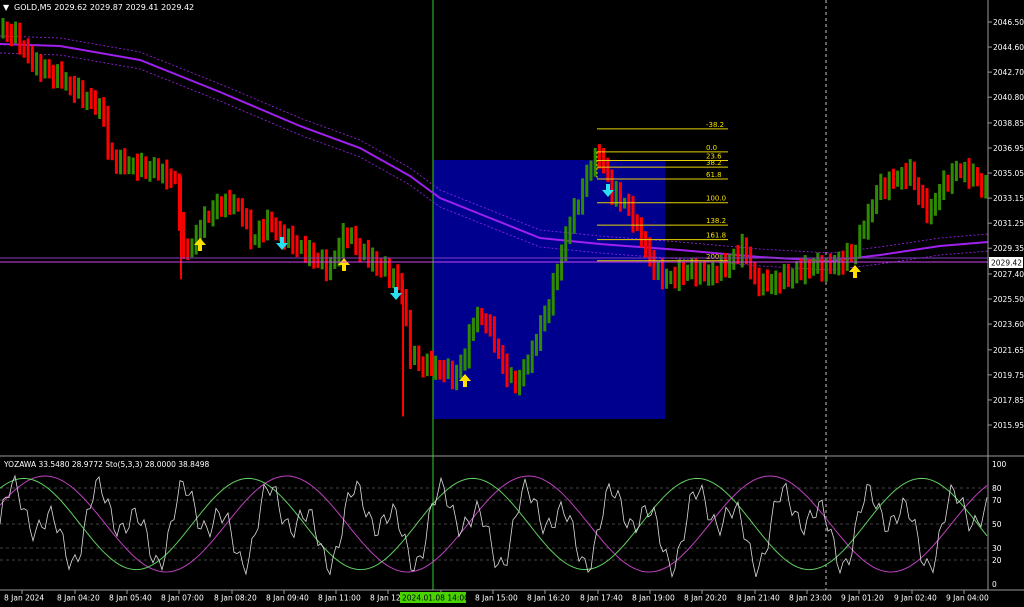  I want to click on indicator-tick-label: 0, so click(994, 584).